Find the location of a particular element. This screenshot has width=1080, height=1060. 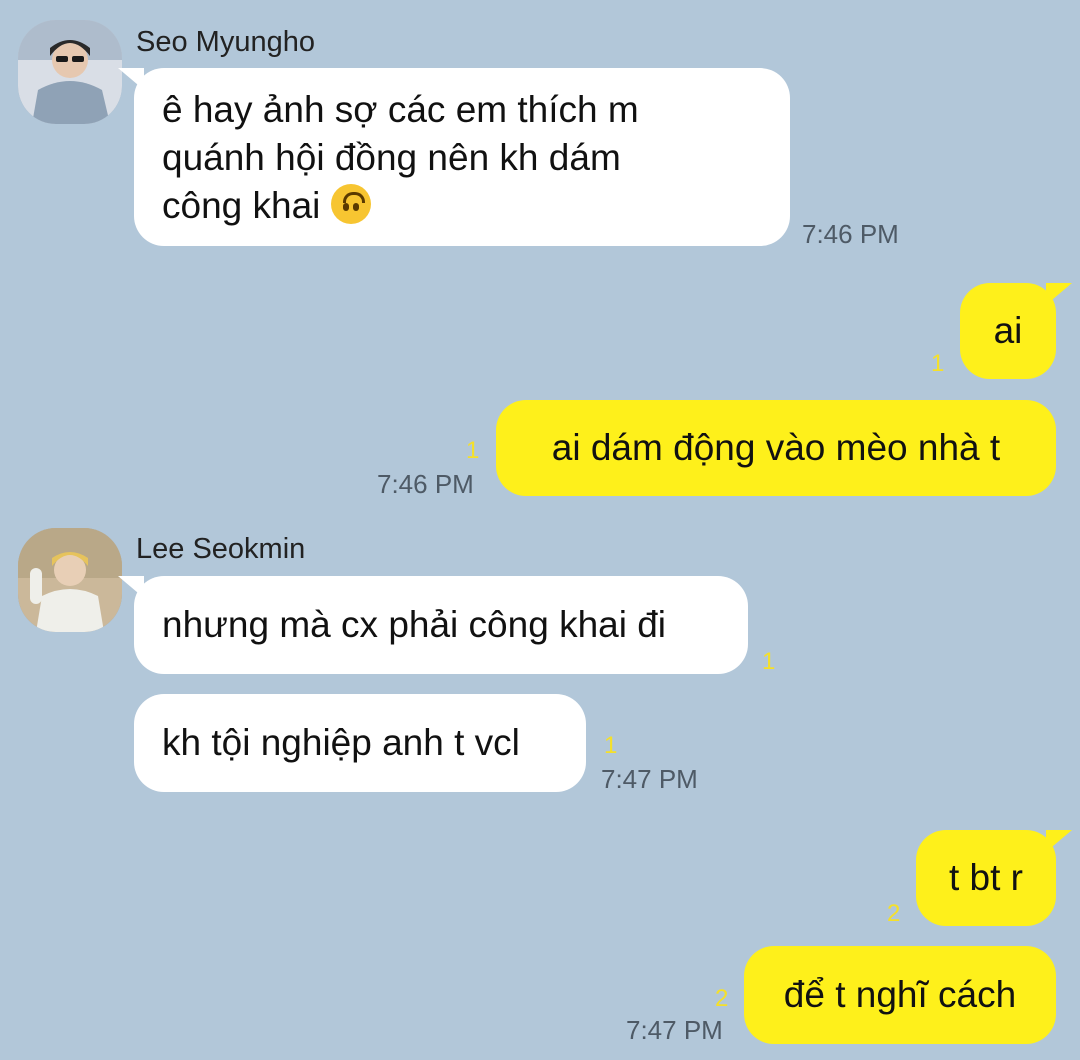

message-bubble-incoming: kh tội nghiệp anh t vcl is located at coordinates (360, 743).